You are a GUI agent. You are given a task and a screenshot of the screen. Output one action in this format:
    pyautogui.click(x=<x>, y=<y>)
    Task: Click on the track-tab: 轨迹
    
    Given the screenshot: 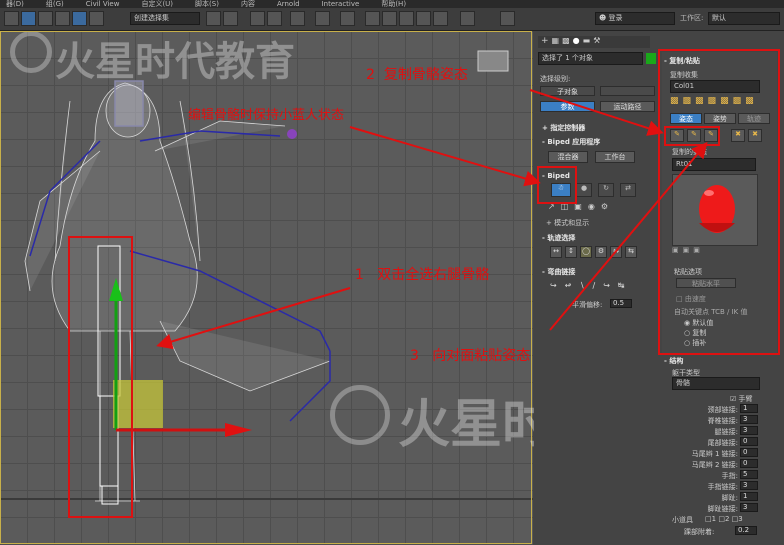 What is the action you would take?
    pyautogui.click(x=754, y=118)
    